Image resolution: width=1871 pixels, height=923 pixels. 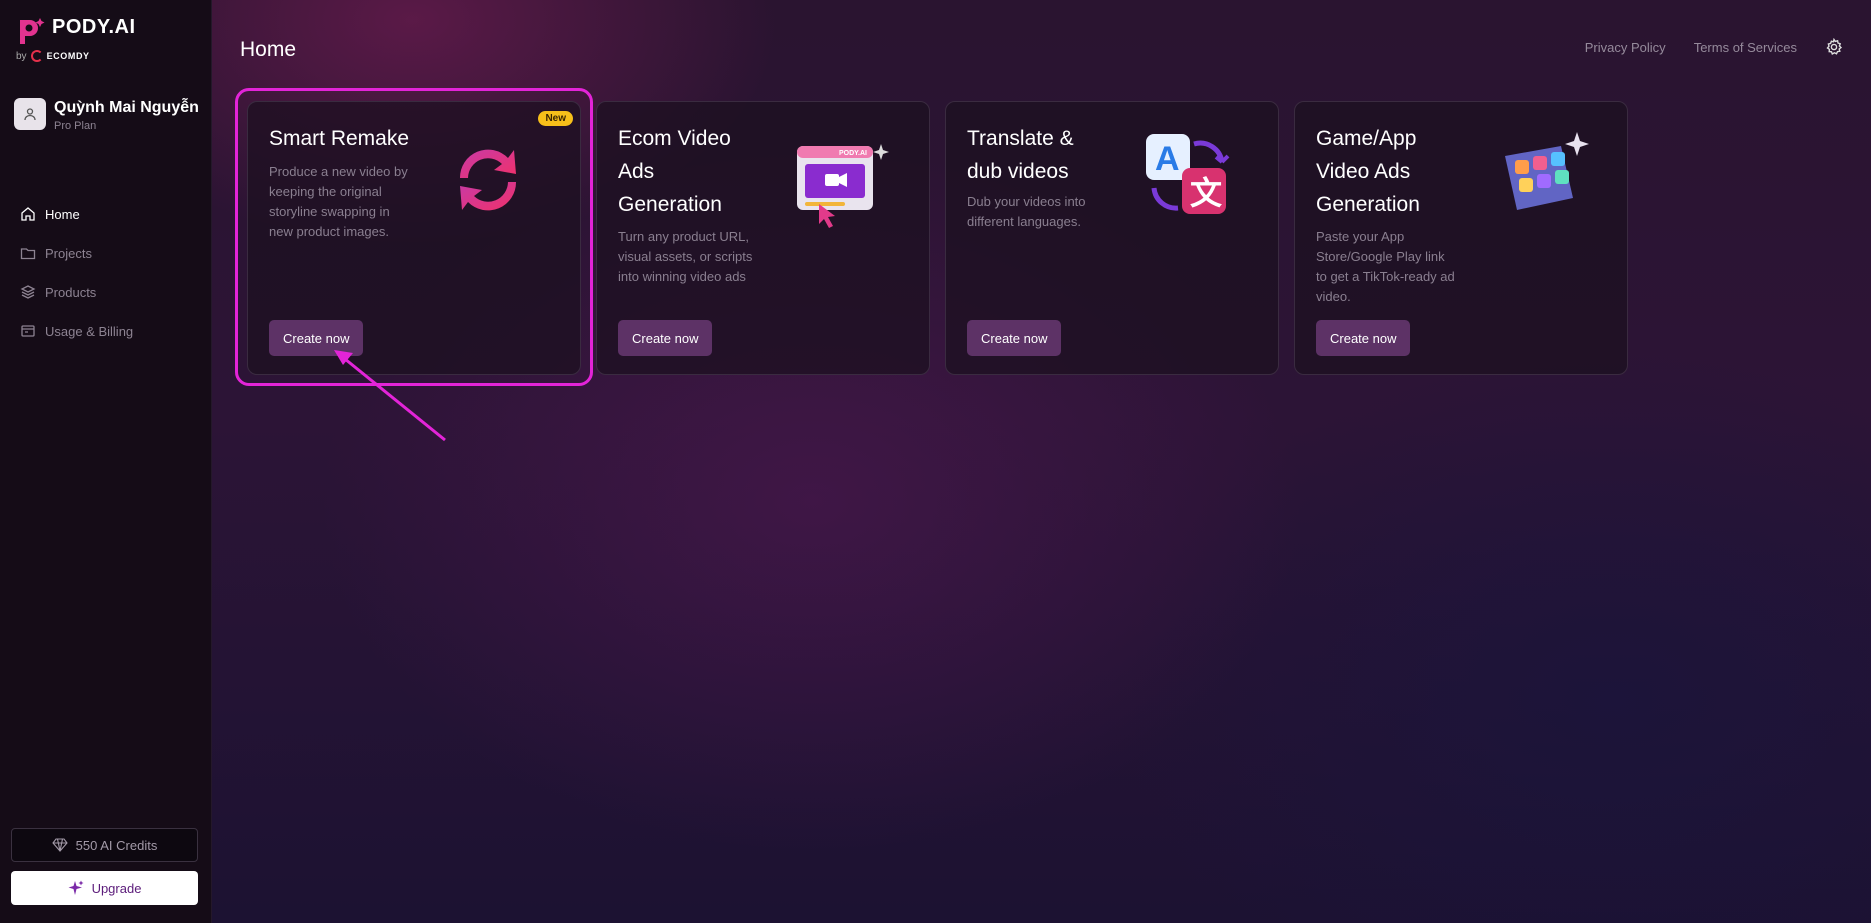 What do you see at coordinates (31, 31) in the screenshot?
I see `pody-logo-icon` at bounding box center [31, 31].